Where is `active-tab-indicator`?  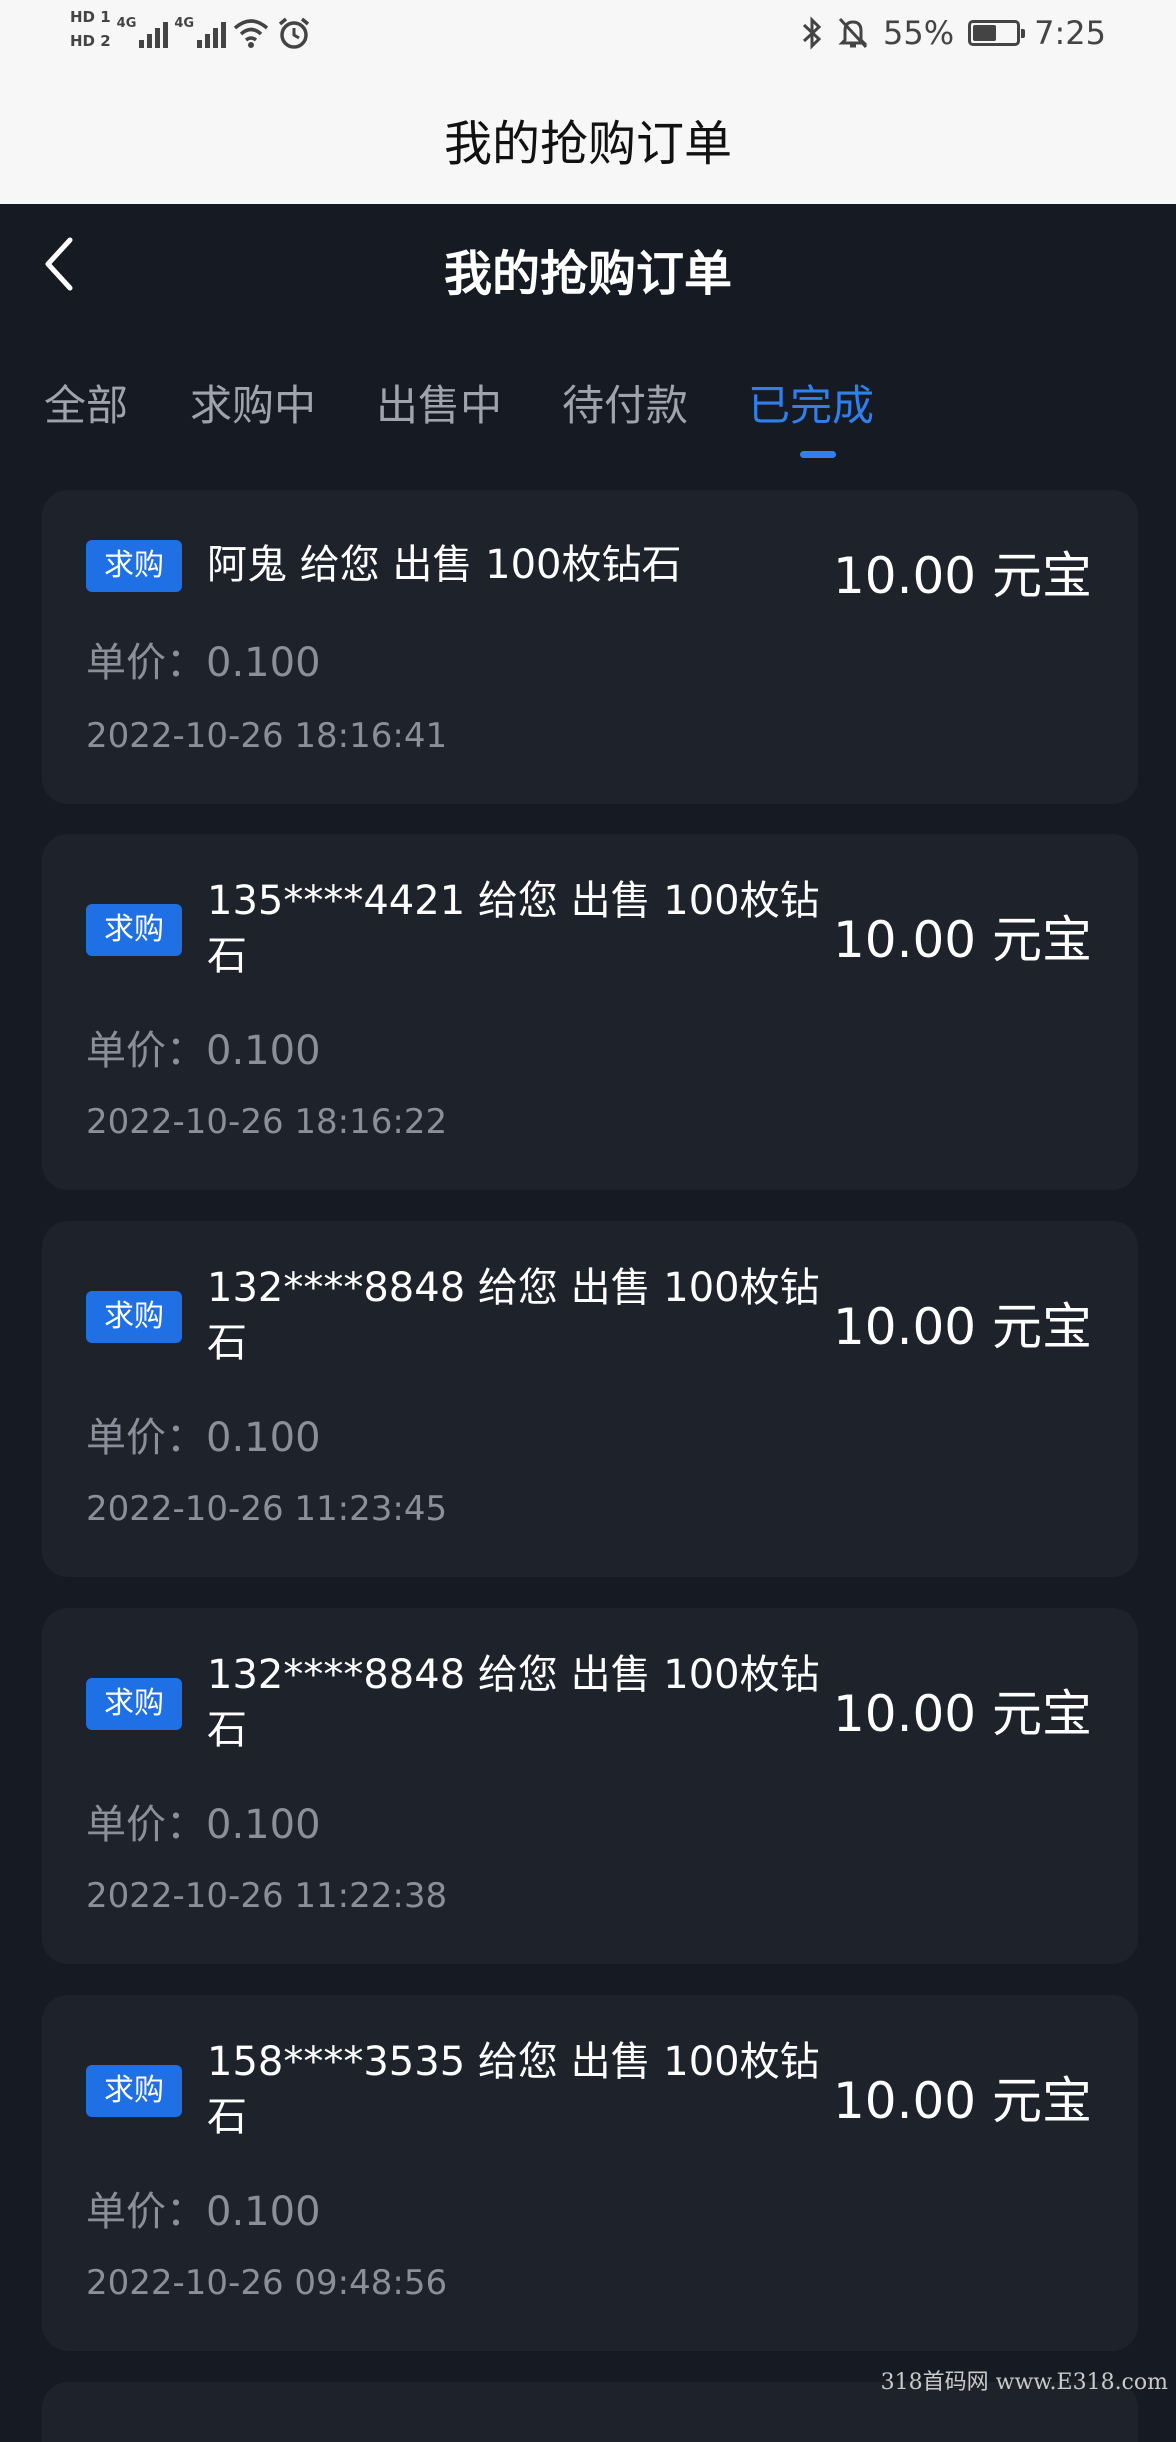 active-tab-indicator is located at coordinates (818, 454).